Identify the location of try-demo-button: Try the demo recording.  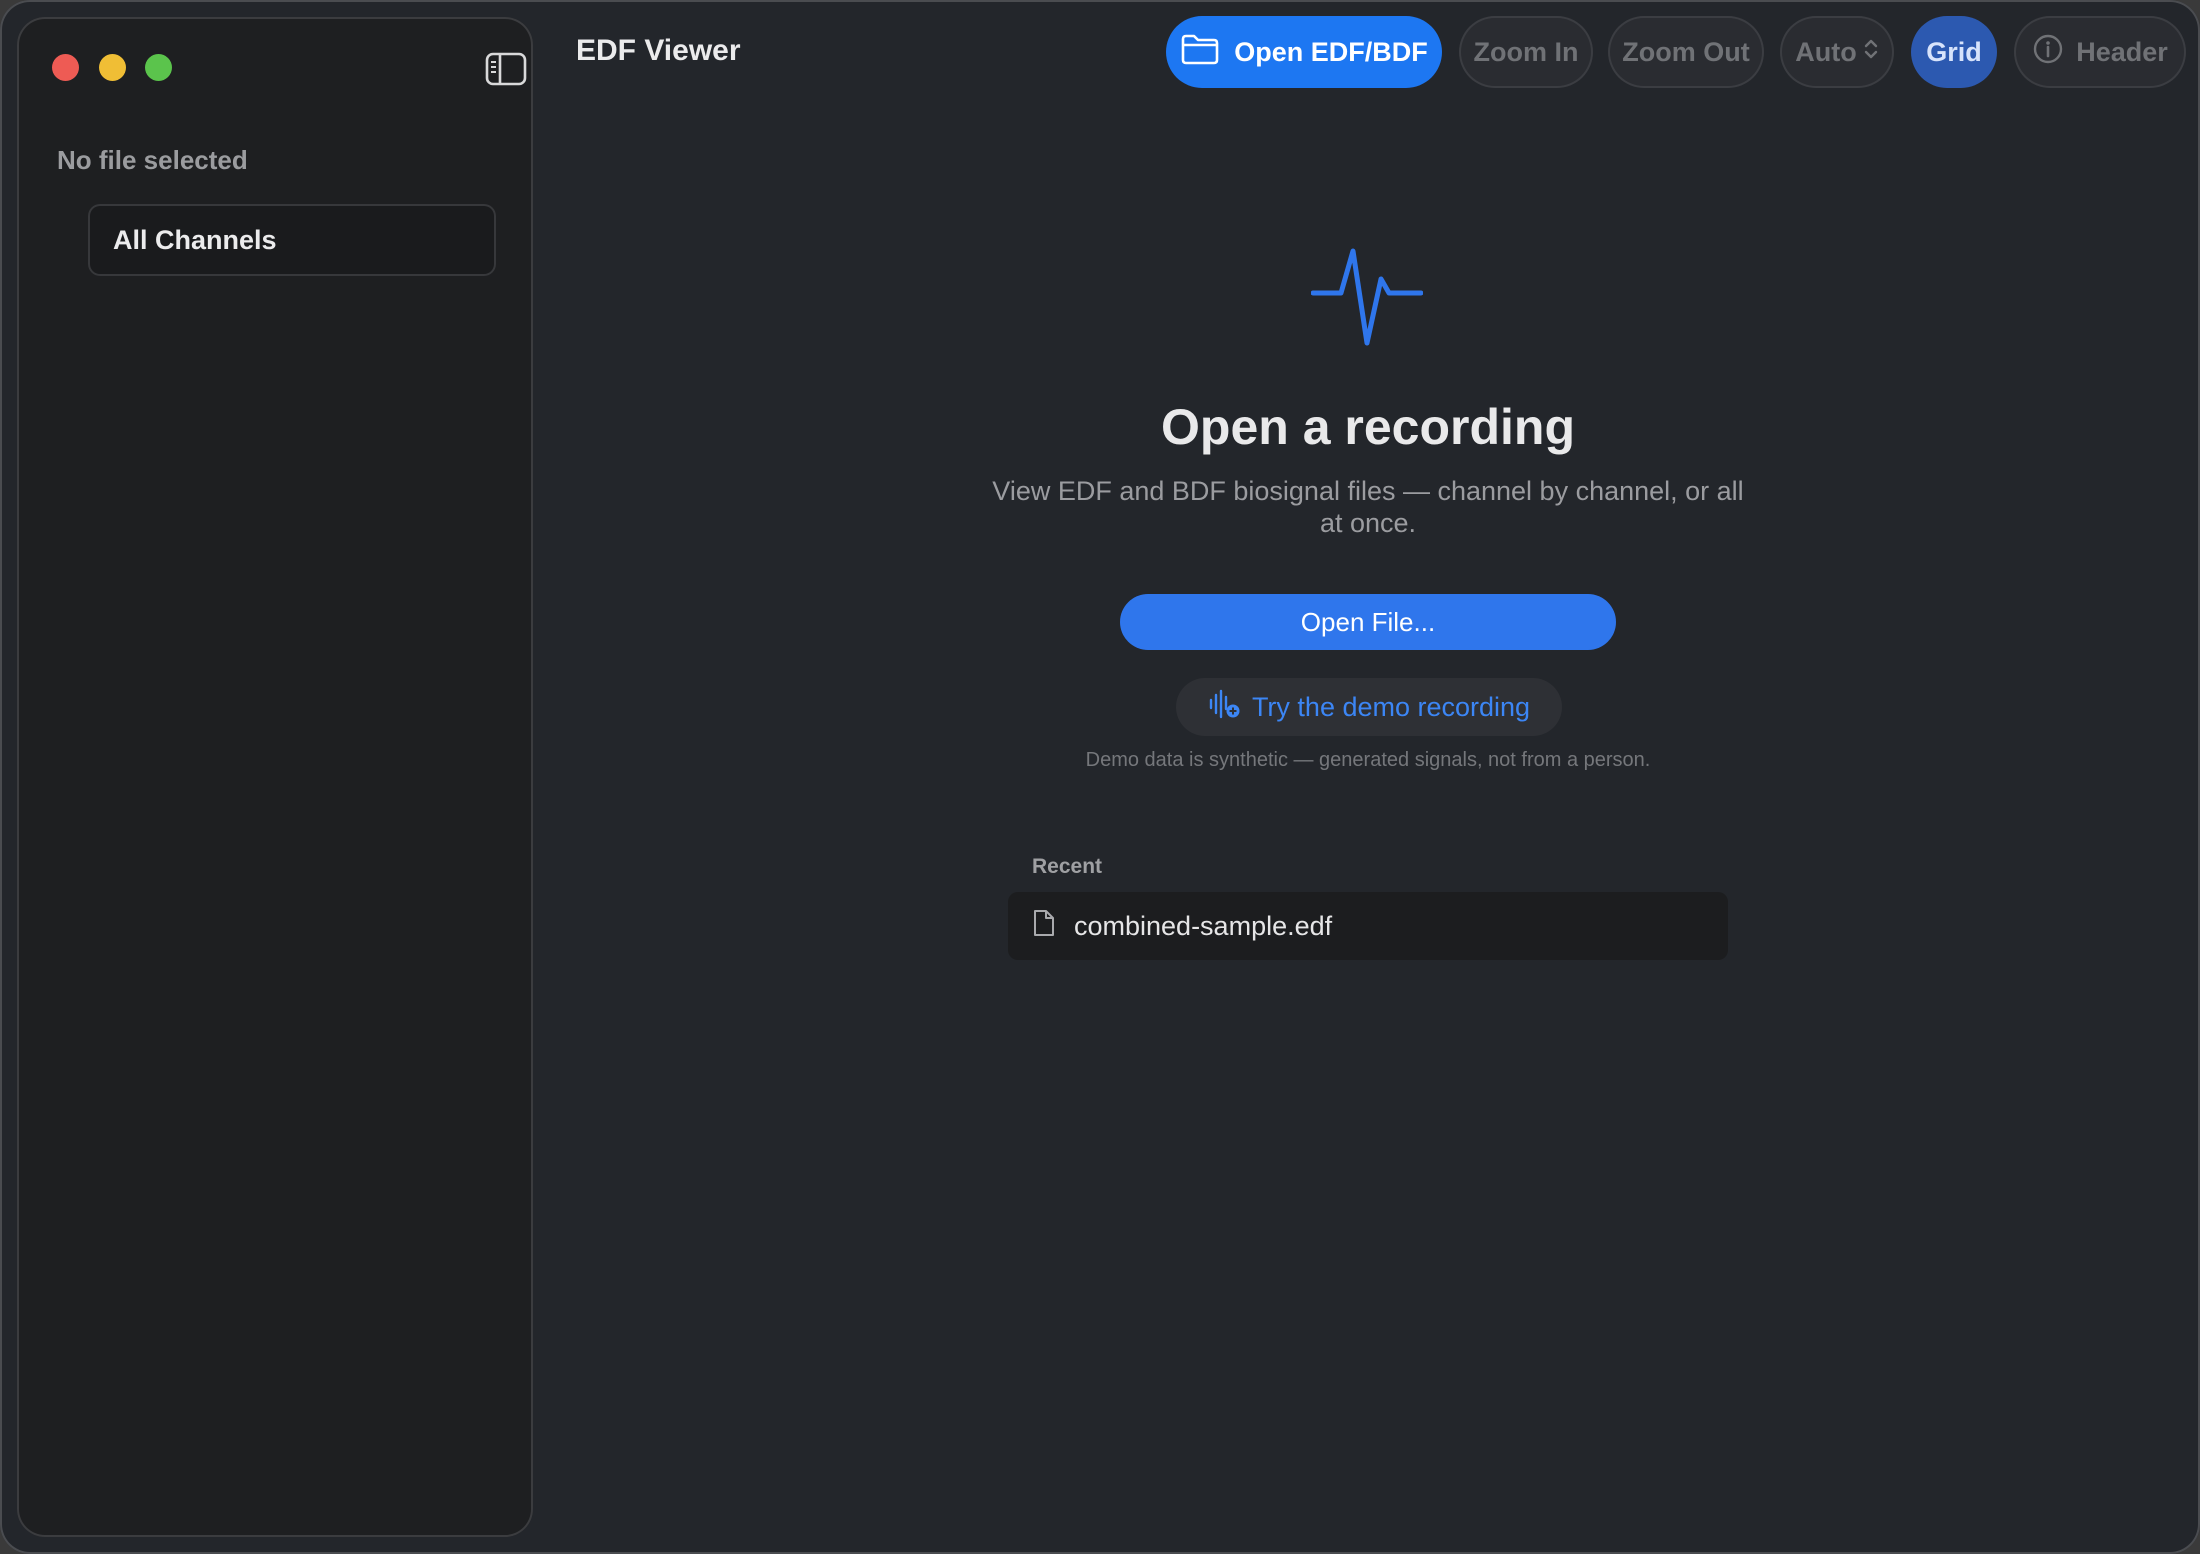
(1369, 707).